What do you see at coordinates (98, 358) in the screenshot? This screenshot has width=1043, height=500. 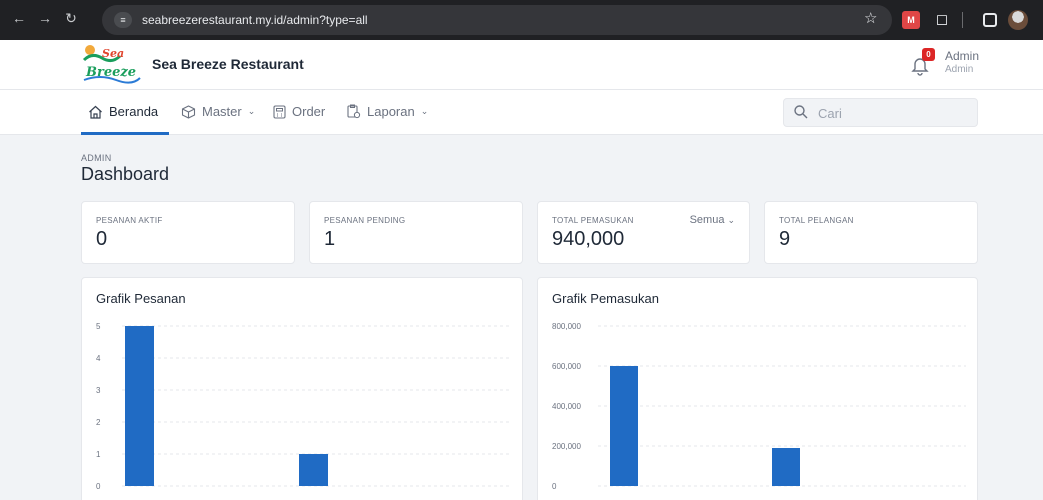 I see `y-tick-label: 4` at bounding box center [98, 358].